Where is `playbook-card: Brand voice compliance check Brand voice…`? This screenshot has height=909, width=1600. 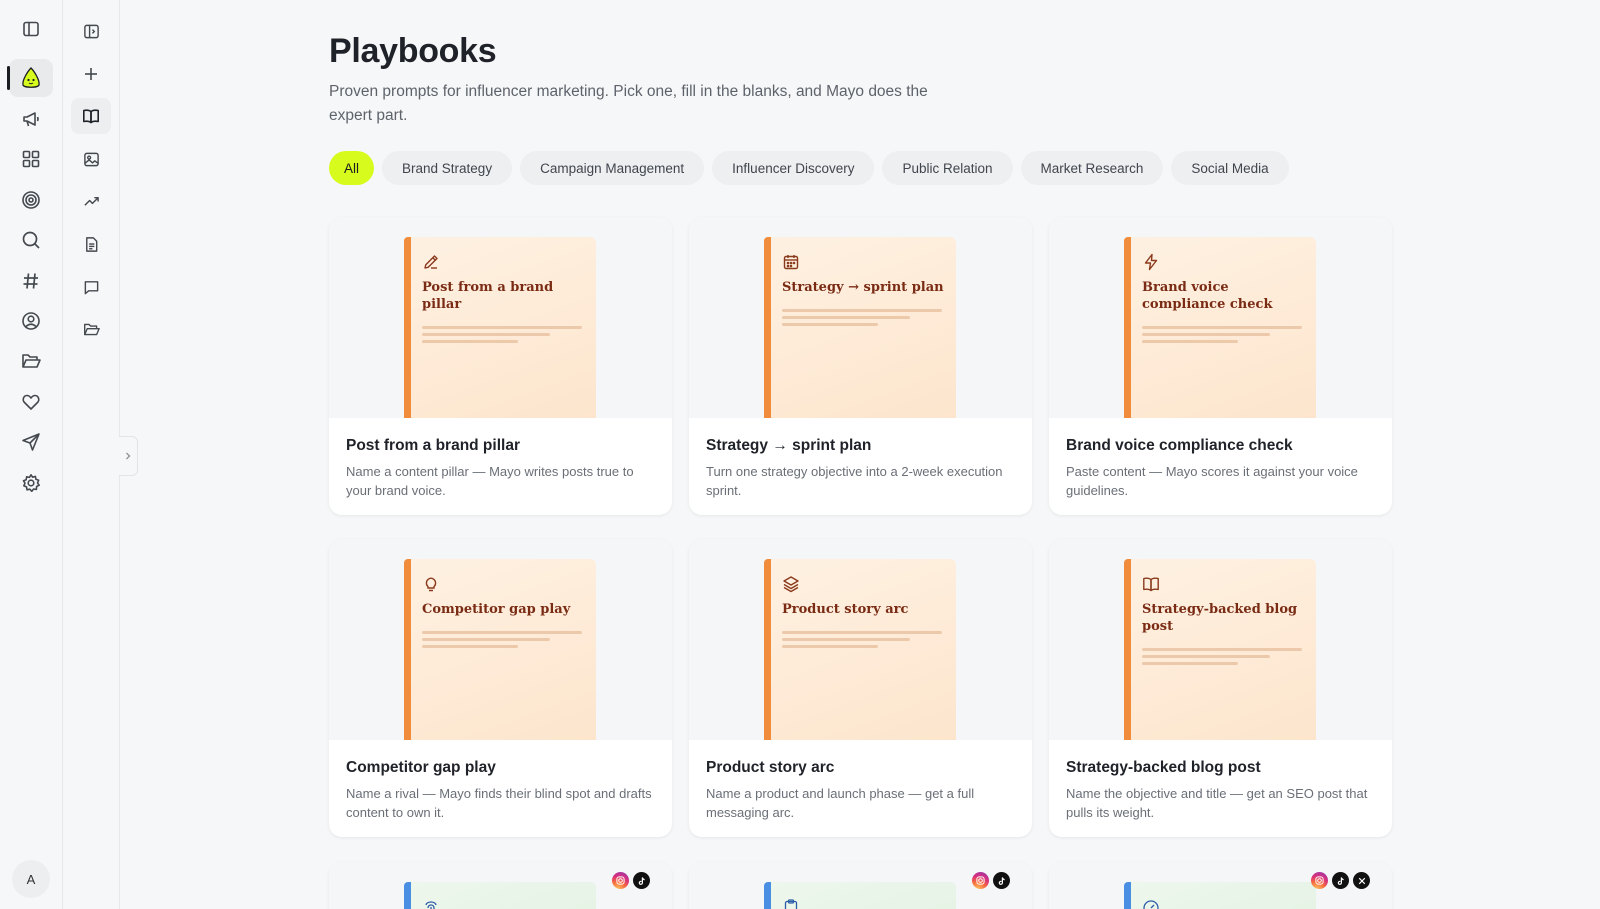 playbook-card: Brand voice compliance check Brand voice… is located at coordinates (1220, 366).